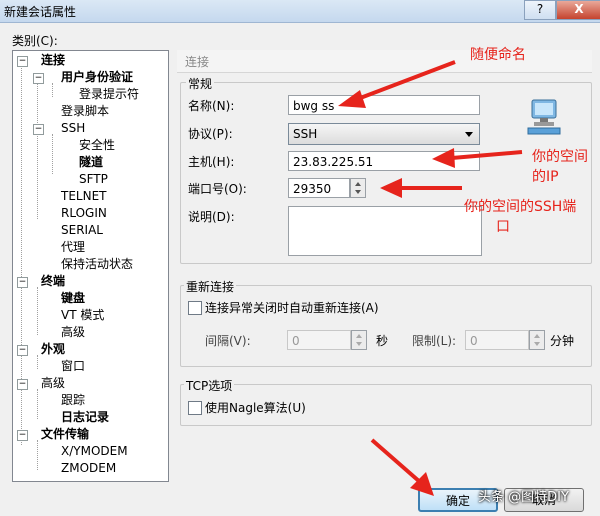 Image resolution: width=600 pixels, height=516 pixels. I want to click on arrow-to-ok, so click(396, 461).